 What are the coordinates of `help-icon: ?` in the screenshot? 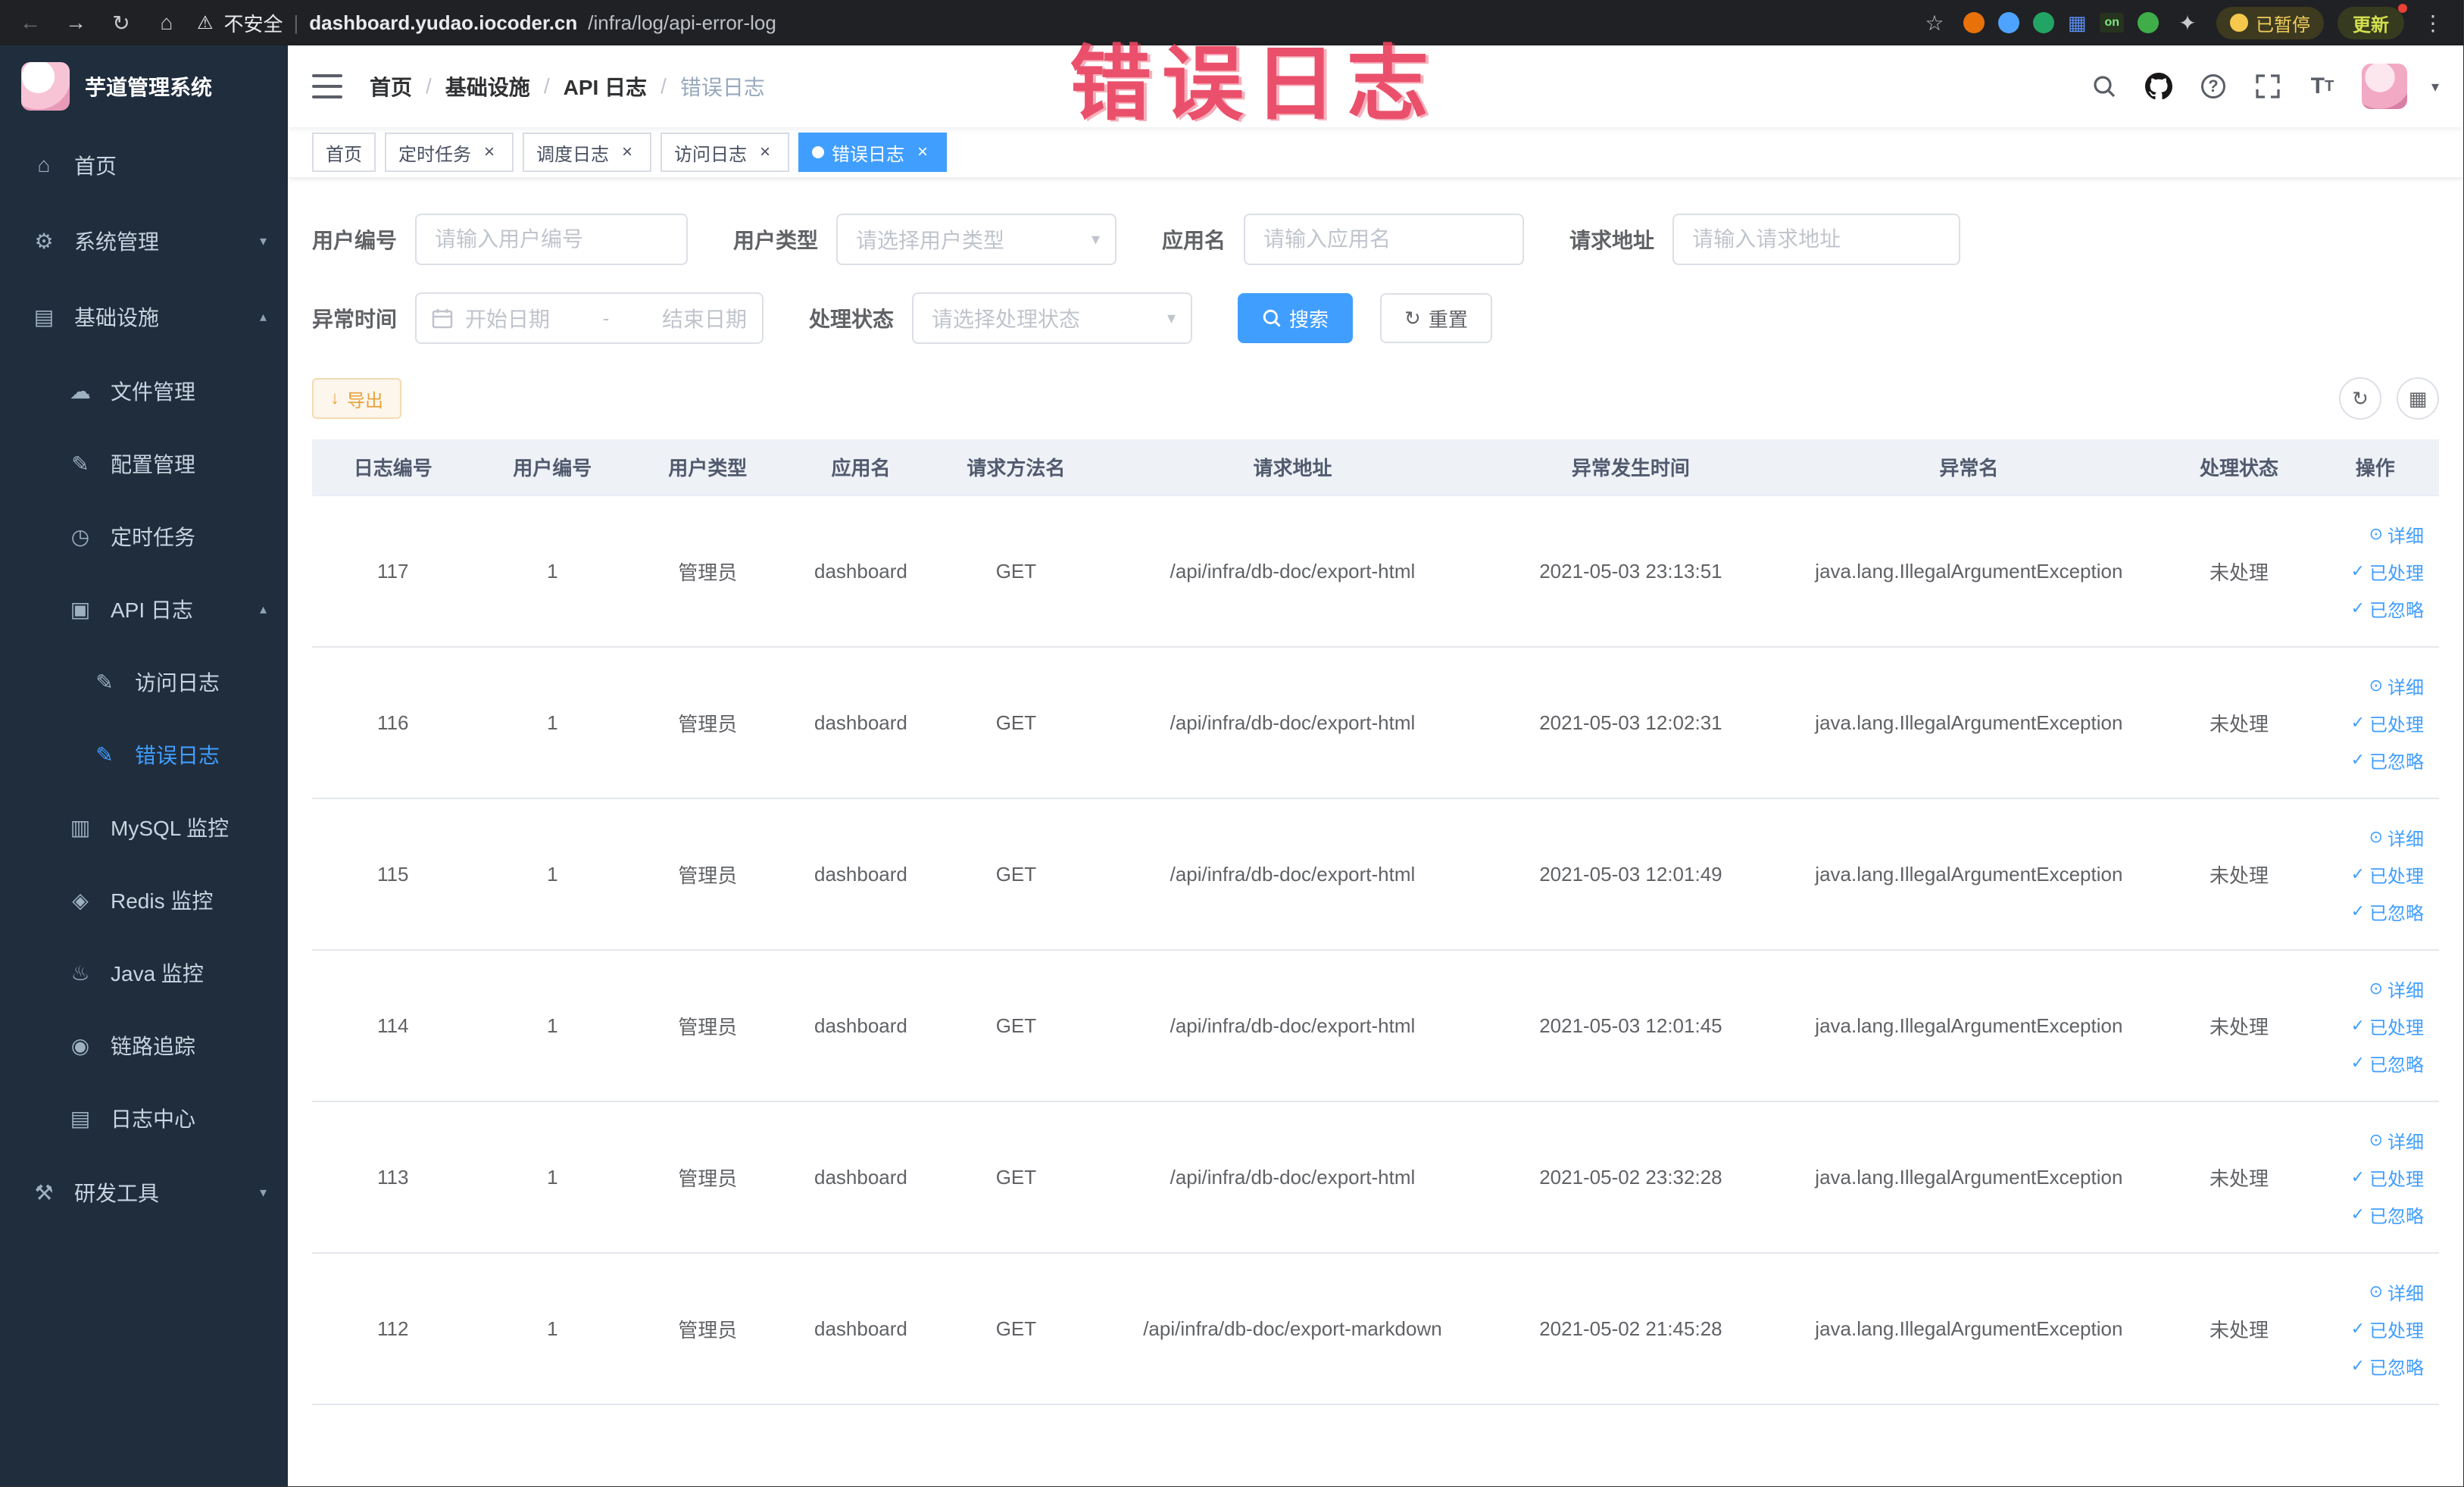 It's located at (2213, 86).